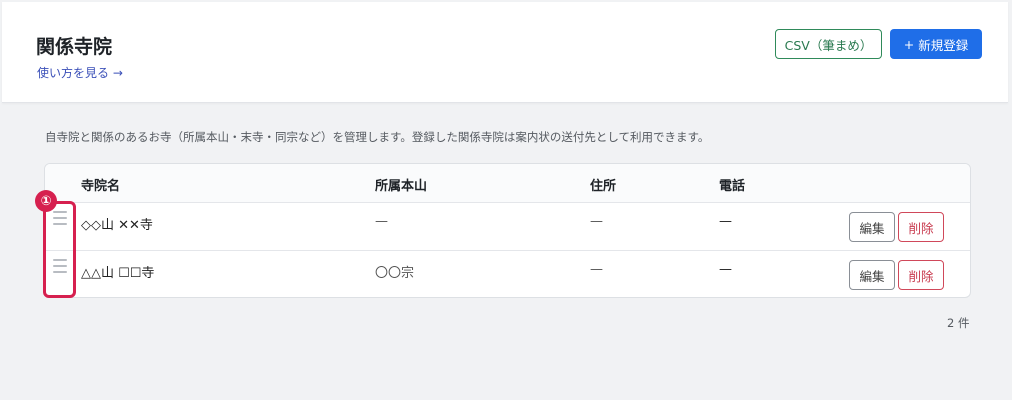  I want to click on temple-honzan: 〇〇宗, so click(395, 273).